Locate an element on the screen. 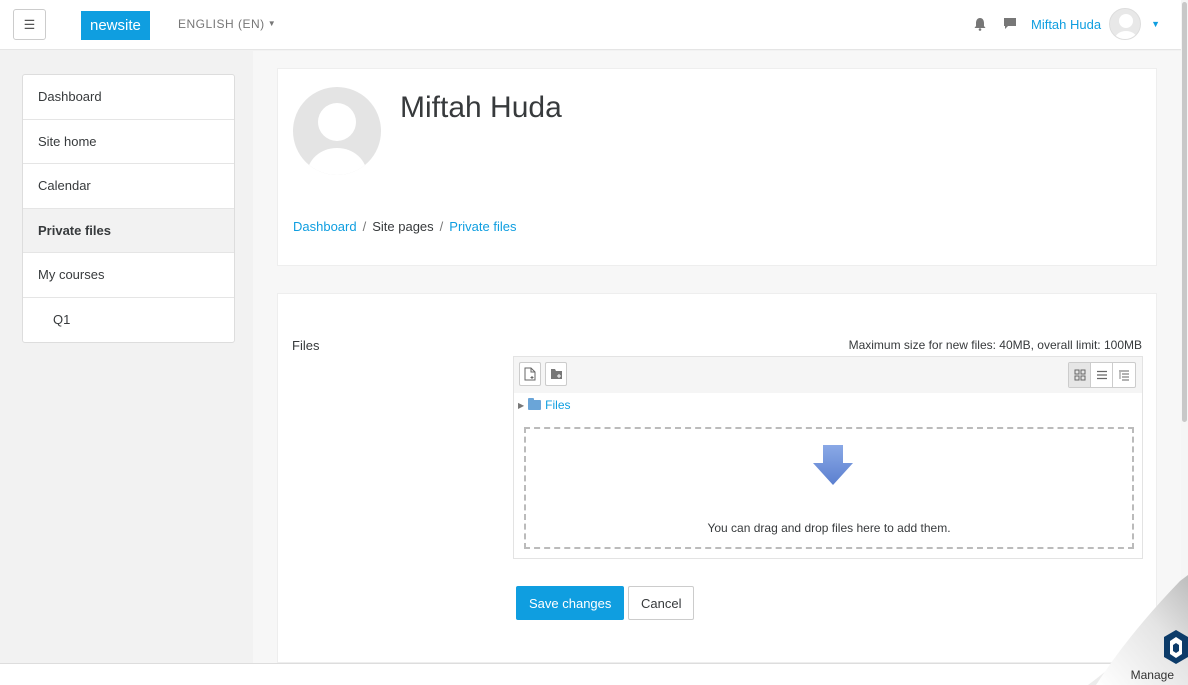 The image size is (1188, 685). add-file-icon is located at coordinates (530, 374).